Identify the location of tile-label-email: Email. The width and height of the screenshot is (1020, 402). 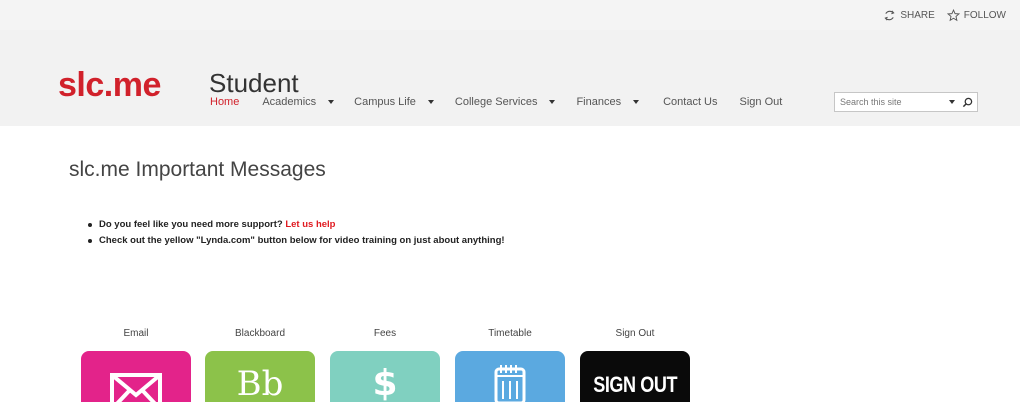
(136, 333).